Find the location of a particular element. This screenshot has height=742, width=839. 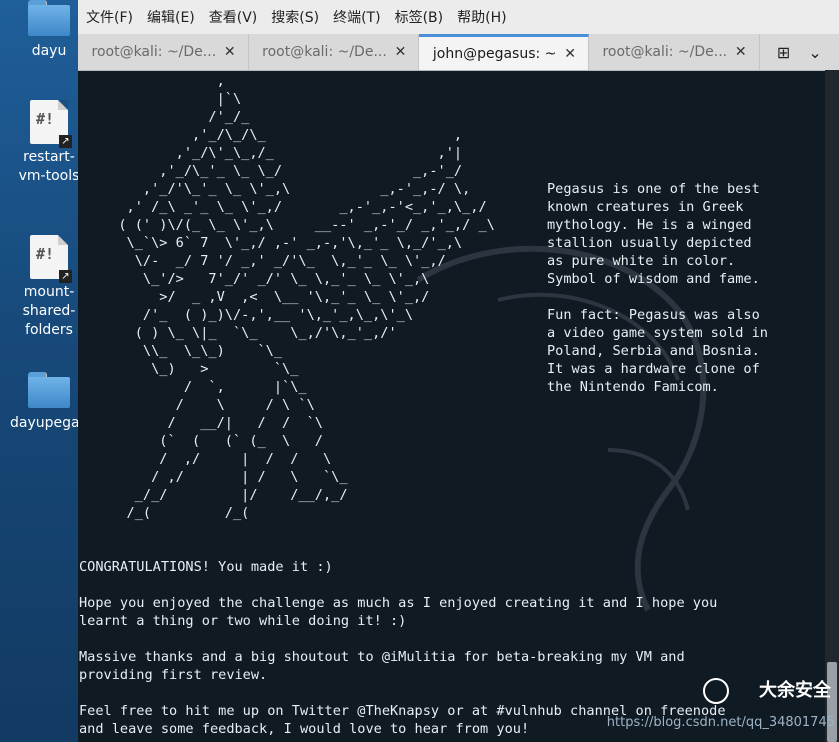

tab-root-kali-2: root@kali: ~/De... ✕ is located at coordinates (334, 52).